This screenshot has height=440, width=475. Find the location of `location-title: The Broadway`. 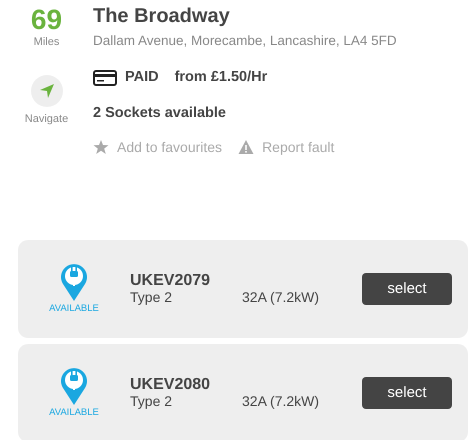

location-title: The Broadway is located at coordinates (162, 16).